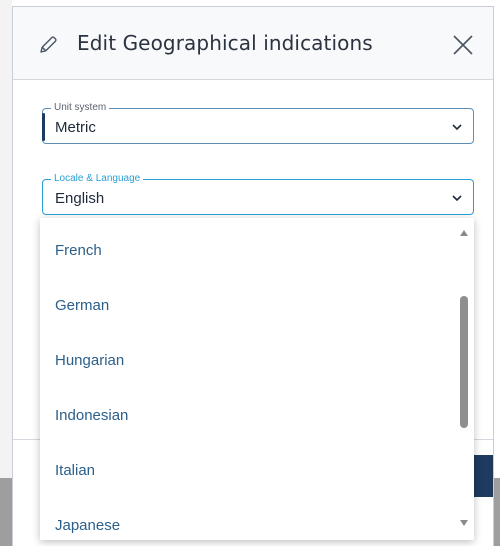  What do you see at coordinates (80, 198) in the screenshot?
I see `locale-language-value: English` at bounding box center [80, 198].